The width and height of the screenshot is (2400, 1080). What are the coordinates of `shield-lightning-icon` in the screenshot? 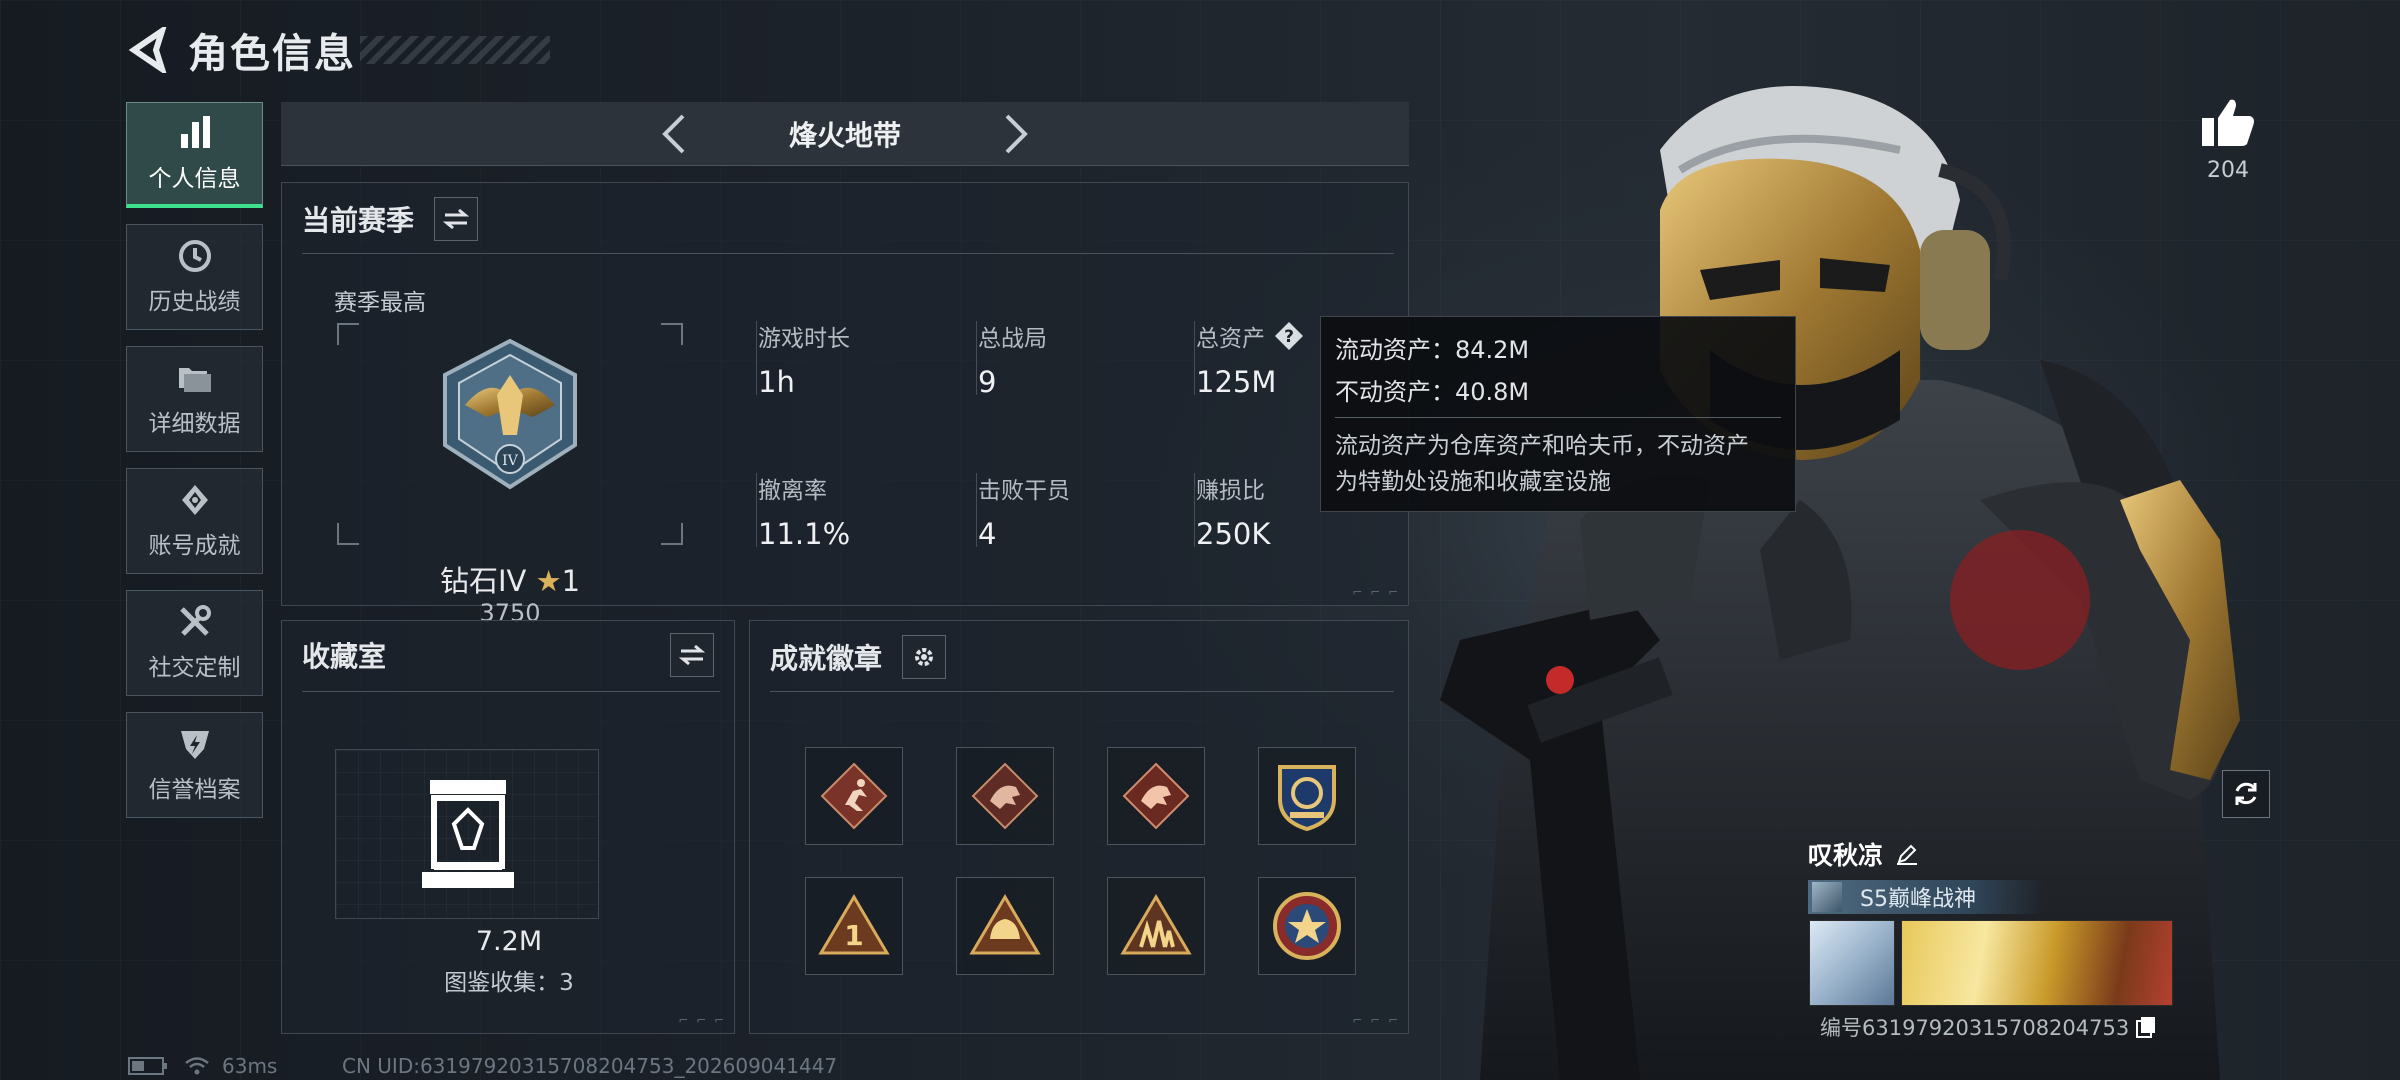 It's located at (195, 744).